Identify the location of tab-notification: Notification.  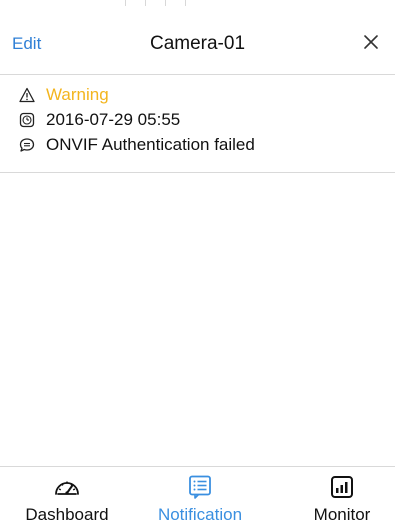
(200, 497).